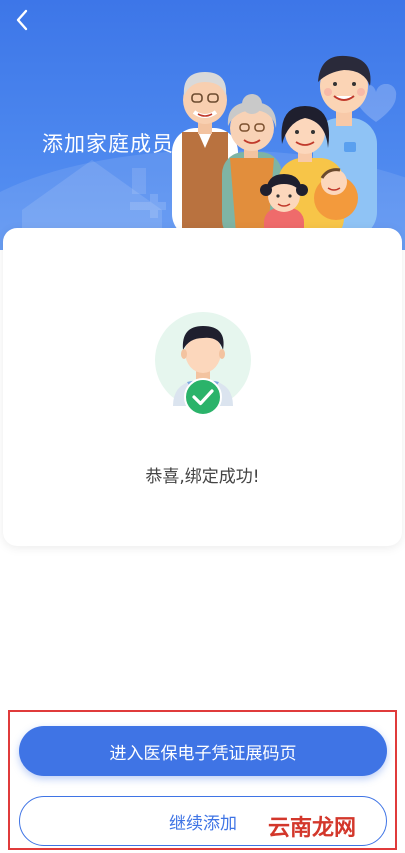 This screenshot has height=853, width=405. What do you see at coordinates (203, 363) in the screenshot?
I see `person-avatar-icon` at bounding box center [203, 363].